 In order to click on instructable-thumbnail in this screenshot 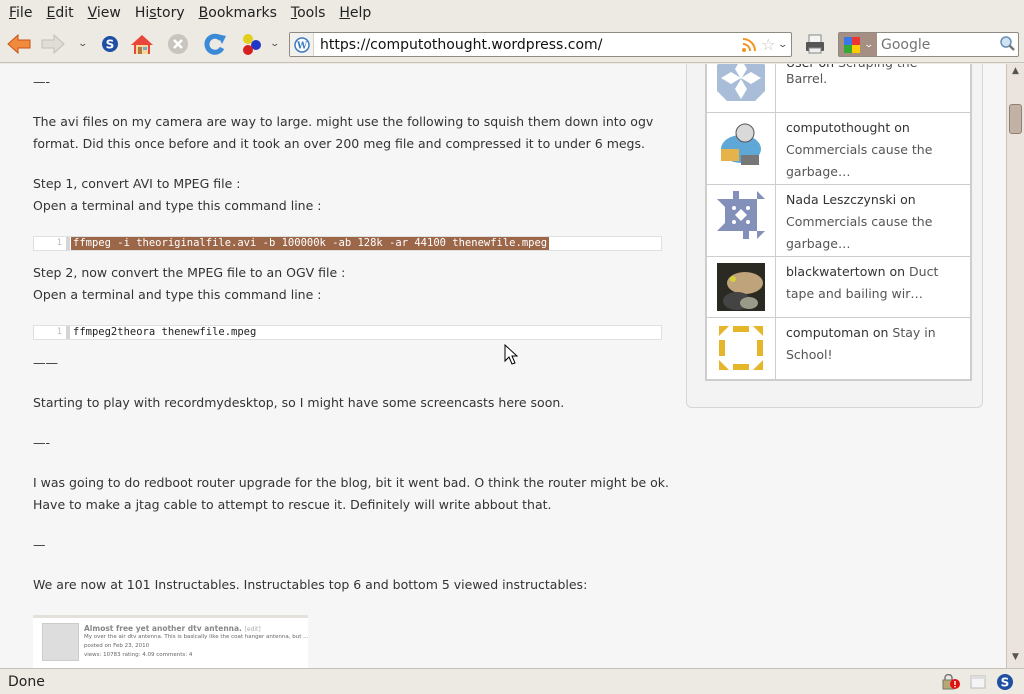, I will do `click(60, 642)`.